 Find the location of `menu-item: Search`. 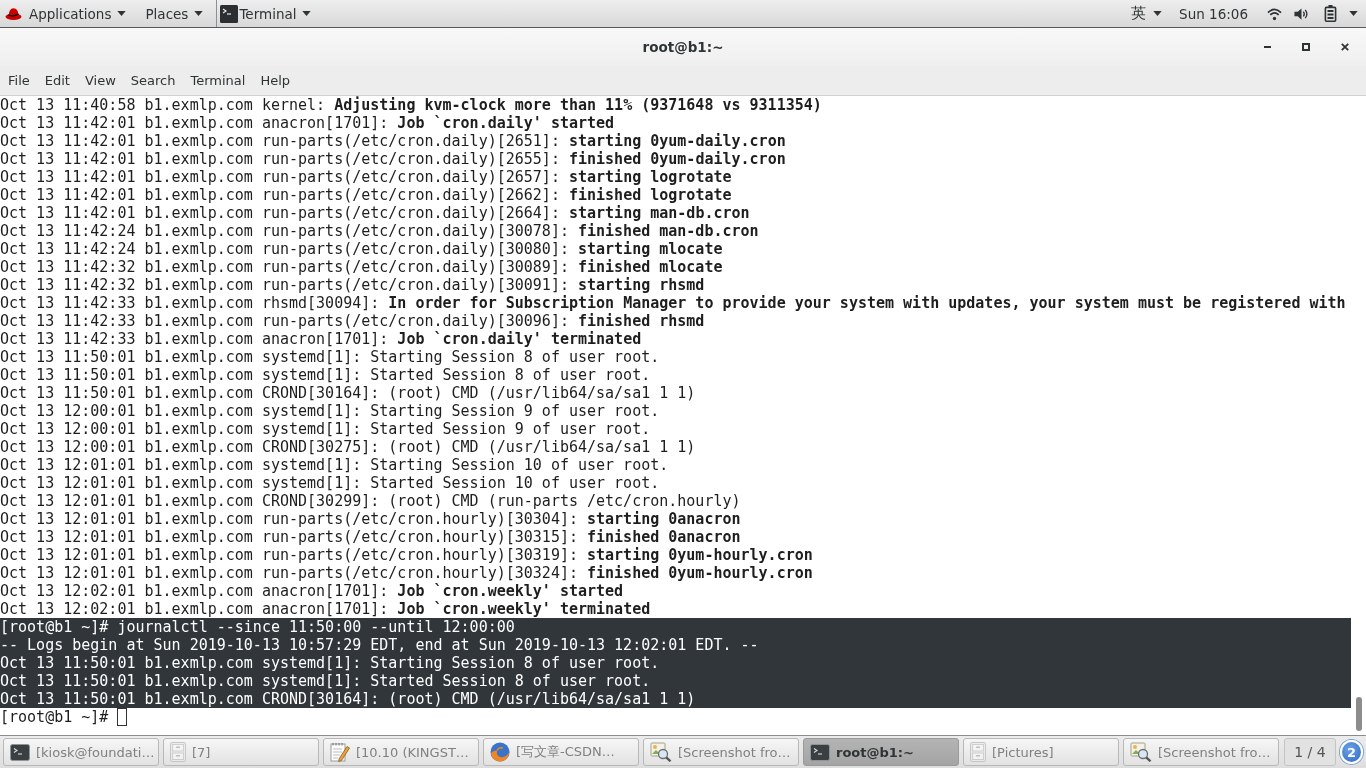

menu-item: Search is located at coordinates (153, 80).